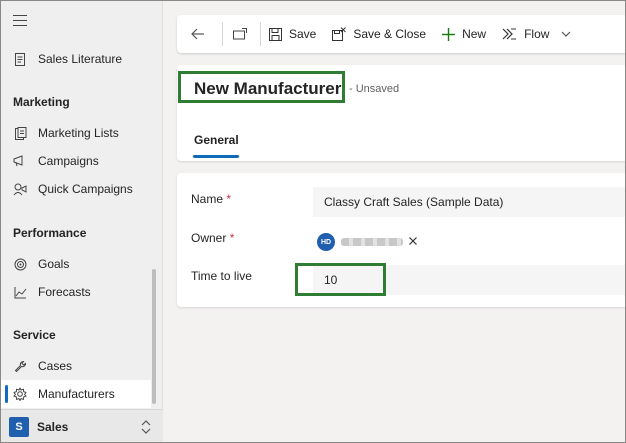  What do you see at coordinates (55, 366) in the screenshot?
I see `sidebar-item-label: Cases` at bounding box center [55, 366].